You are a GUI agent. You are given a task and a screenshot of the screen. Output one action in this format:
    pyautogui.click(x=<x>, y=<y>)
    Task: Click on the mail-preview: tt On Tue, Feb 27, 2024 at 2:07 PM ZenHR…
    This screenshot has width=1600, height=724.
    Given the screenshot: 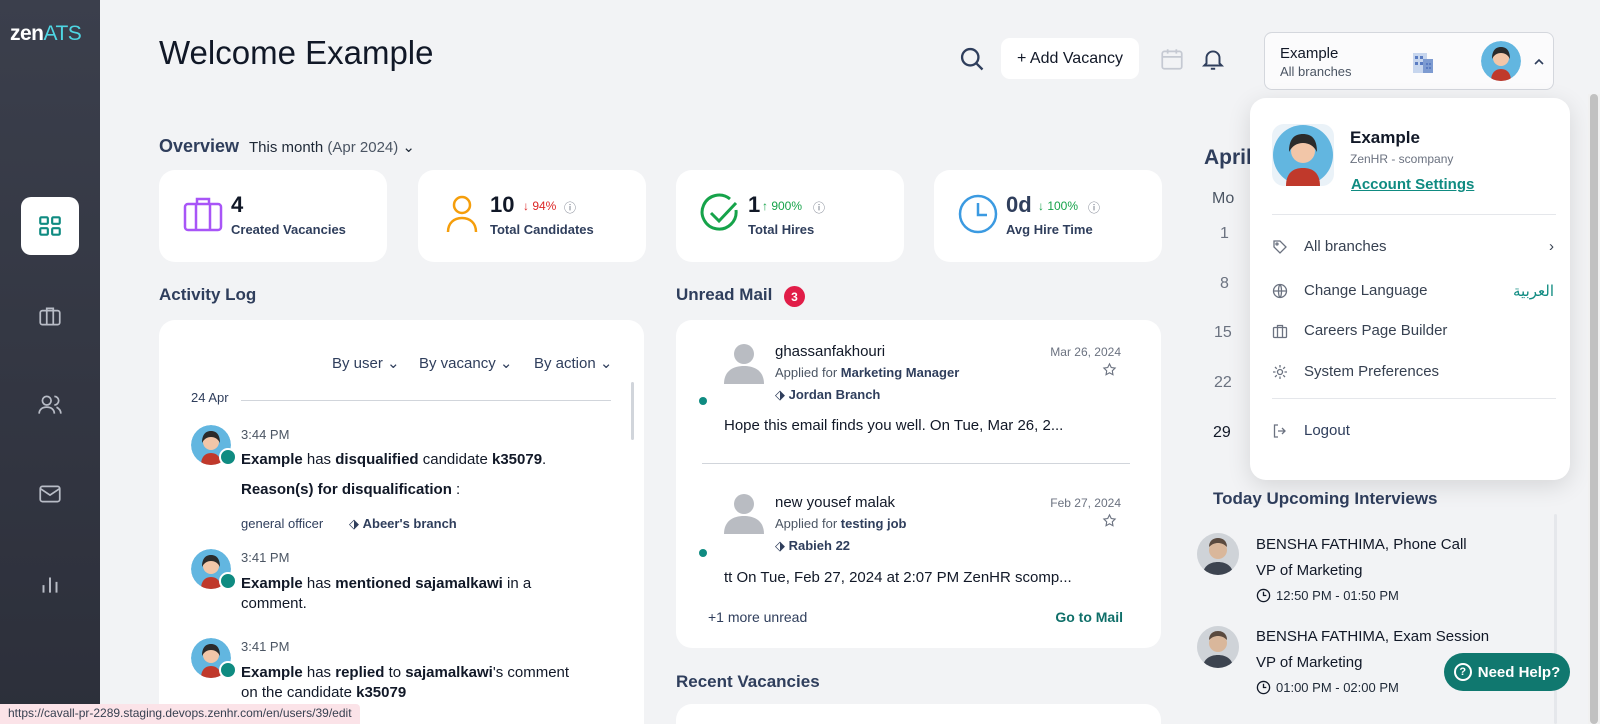 What is the action you would take?
    pyautogui.click(x=898, y=577)
    